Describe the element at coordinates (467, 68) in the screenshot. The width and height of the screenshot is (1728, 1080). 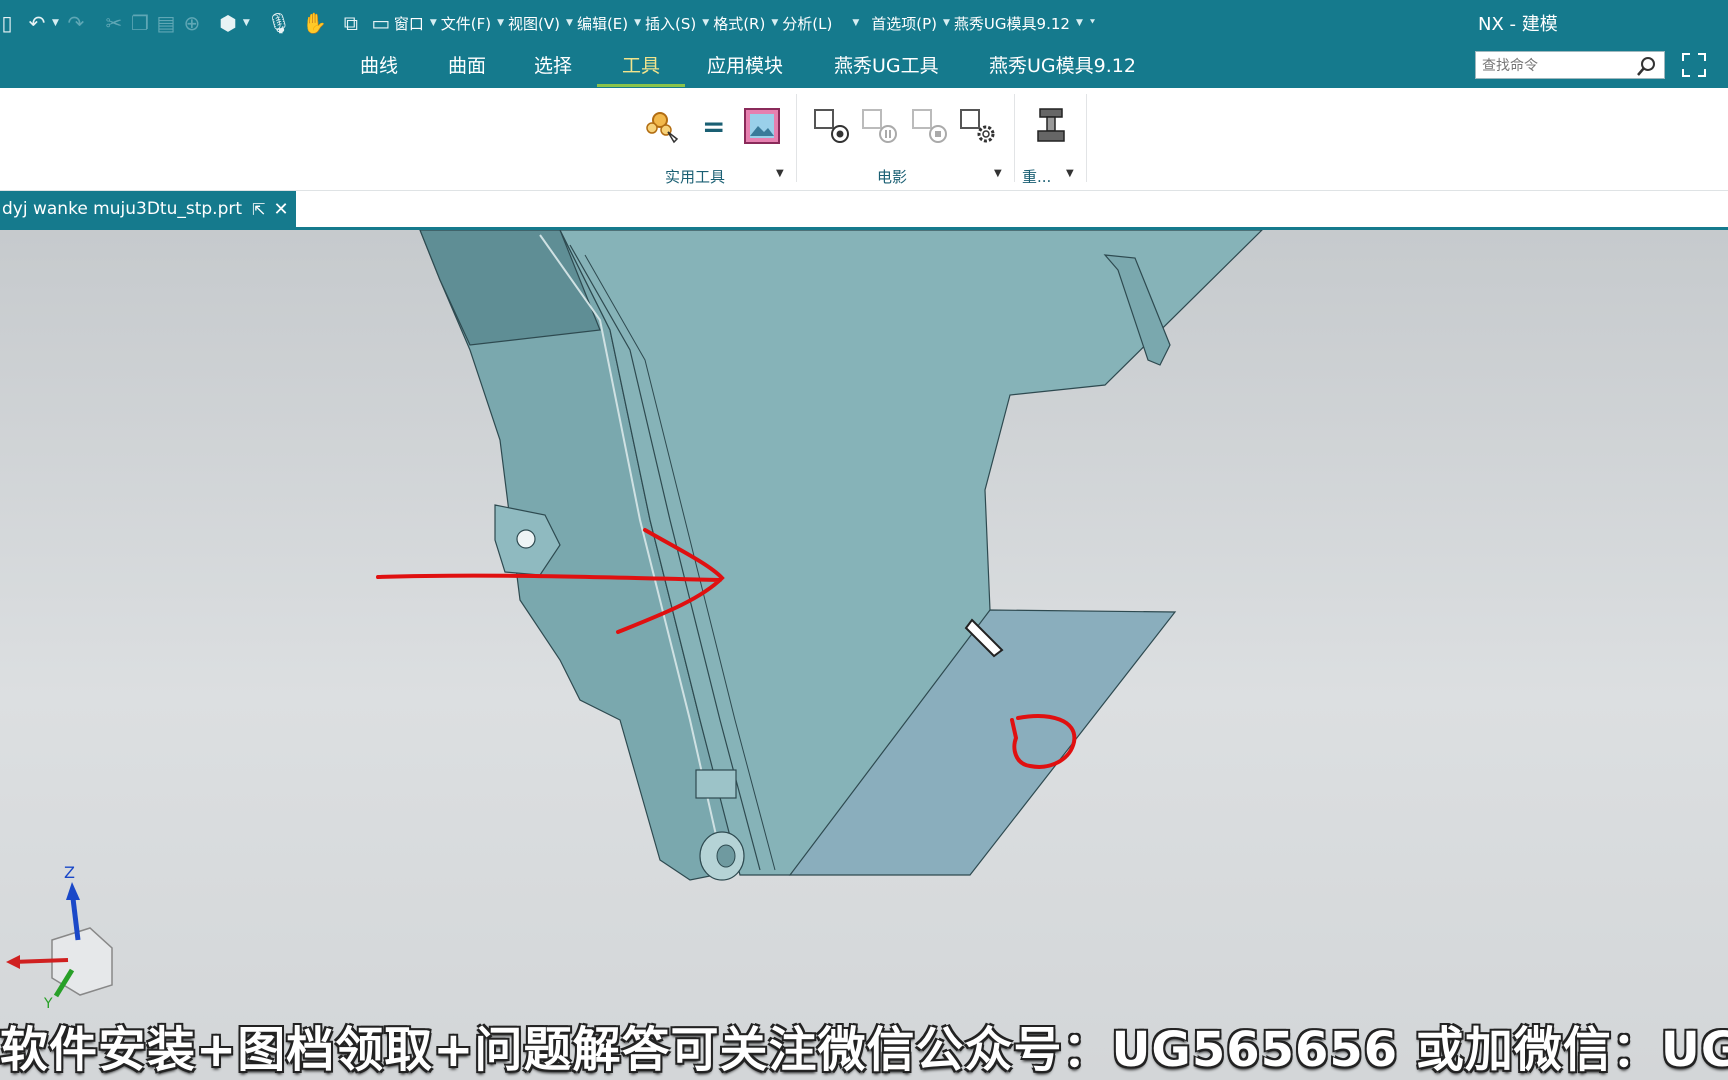
I see `tab-surface: 曲面` at that location.